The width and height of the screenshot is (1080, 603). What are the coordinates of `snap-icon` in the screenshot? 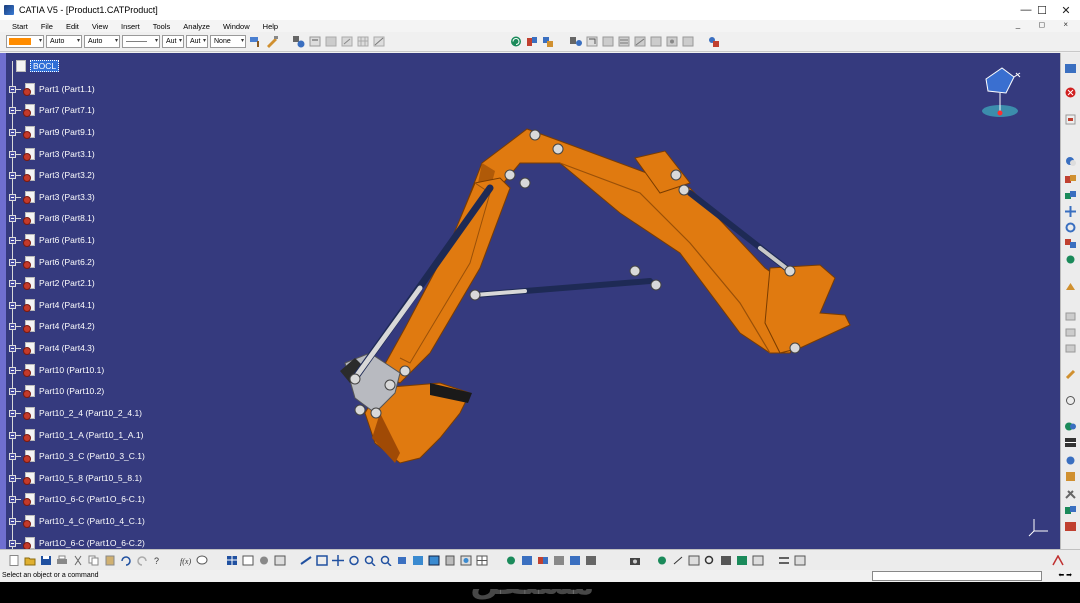 It's located at (347, 41).